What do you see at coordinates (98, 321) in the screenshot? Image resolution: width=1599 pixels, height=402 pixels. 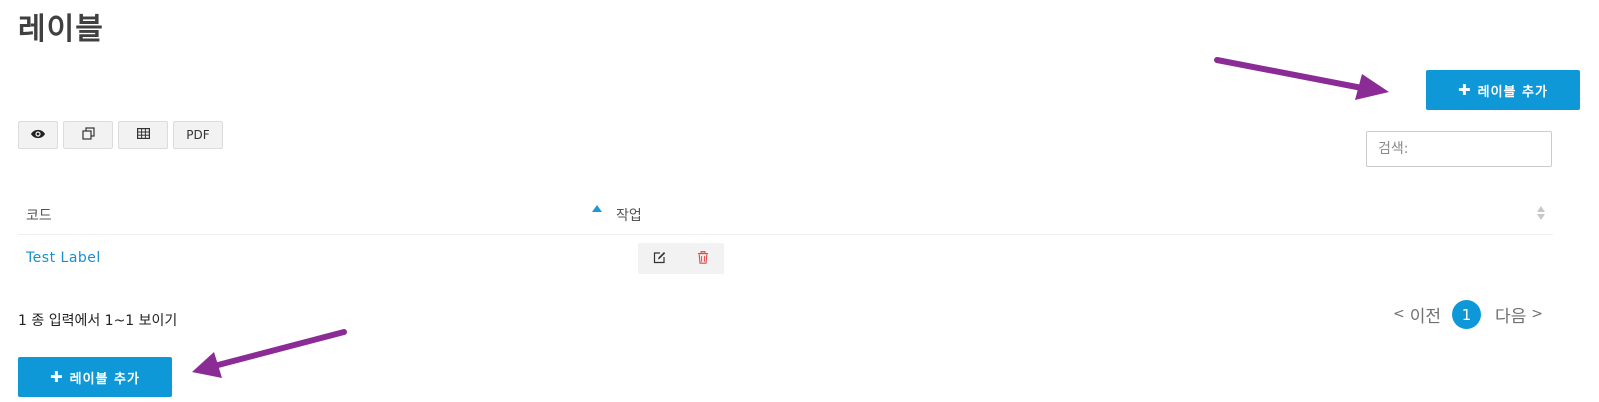 I see `table-info: 1 종 입력에서 1~1 보이기` at bounding box center [98, 321].